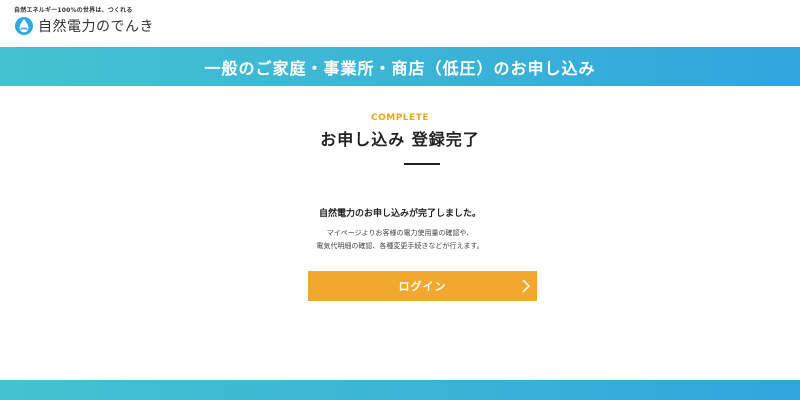  I want to click on banner-title: 一般のご家庭・事業所・商店（低圧）のお申し込み, so click(400, 68).